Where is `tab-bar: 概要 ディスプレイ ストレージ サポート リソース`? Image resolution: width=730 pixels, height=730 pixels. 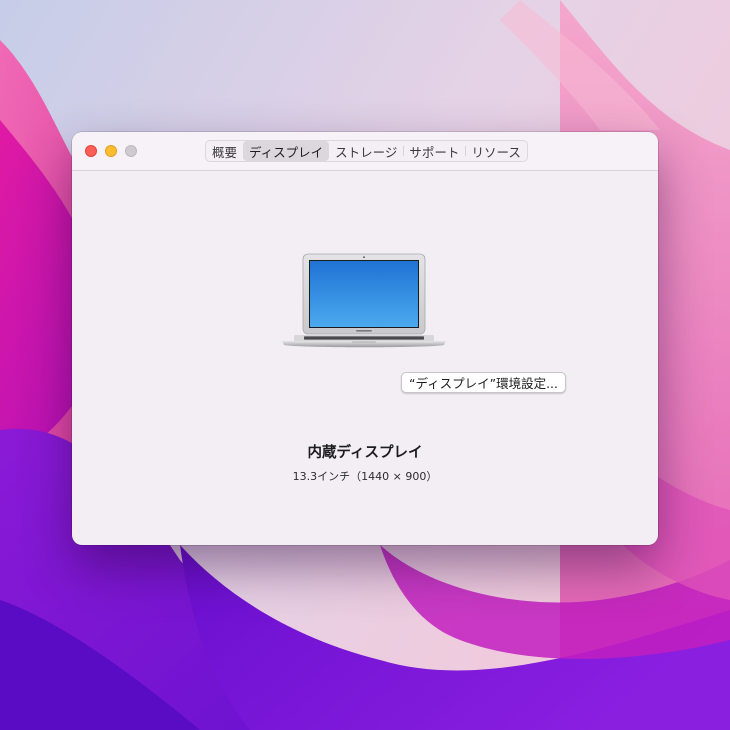 tab-bar: 概要 ディスプレイ ストレージ サポート リソース is located at coordinates (366, 151).